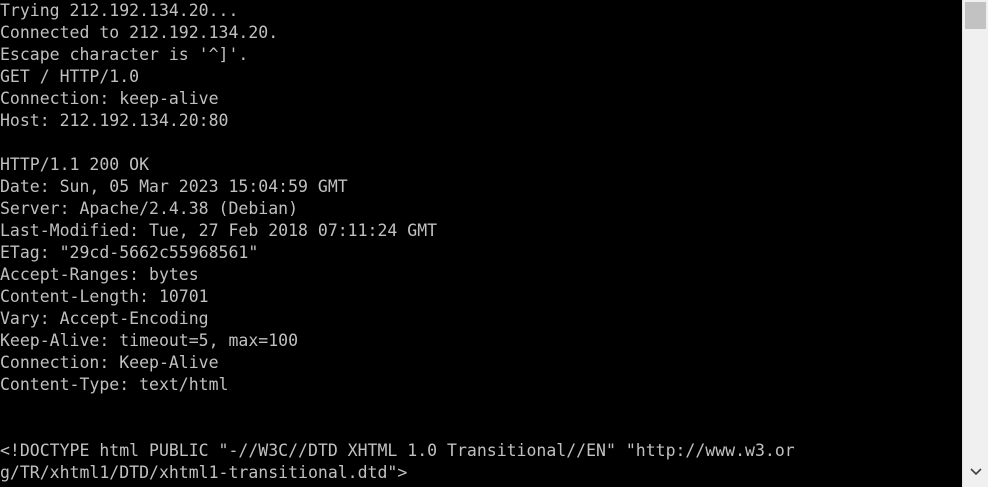 Image resolution: width=988 pixels, height=487 pixels. I want to click on vertical-scrollbar, so click(975, 243).